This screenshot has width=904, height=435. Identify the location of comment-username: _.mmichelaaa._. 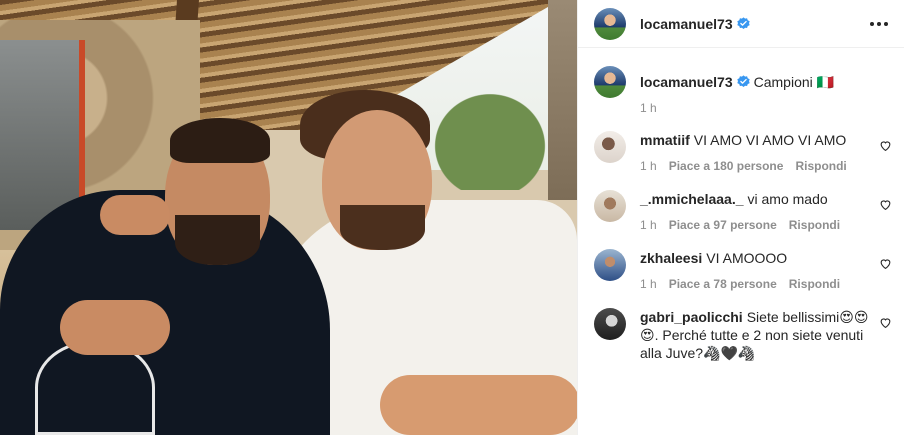
(692, 199).